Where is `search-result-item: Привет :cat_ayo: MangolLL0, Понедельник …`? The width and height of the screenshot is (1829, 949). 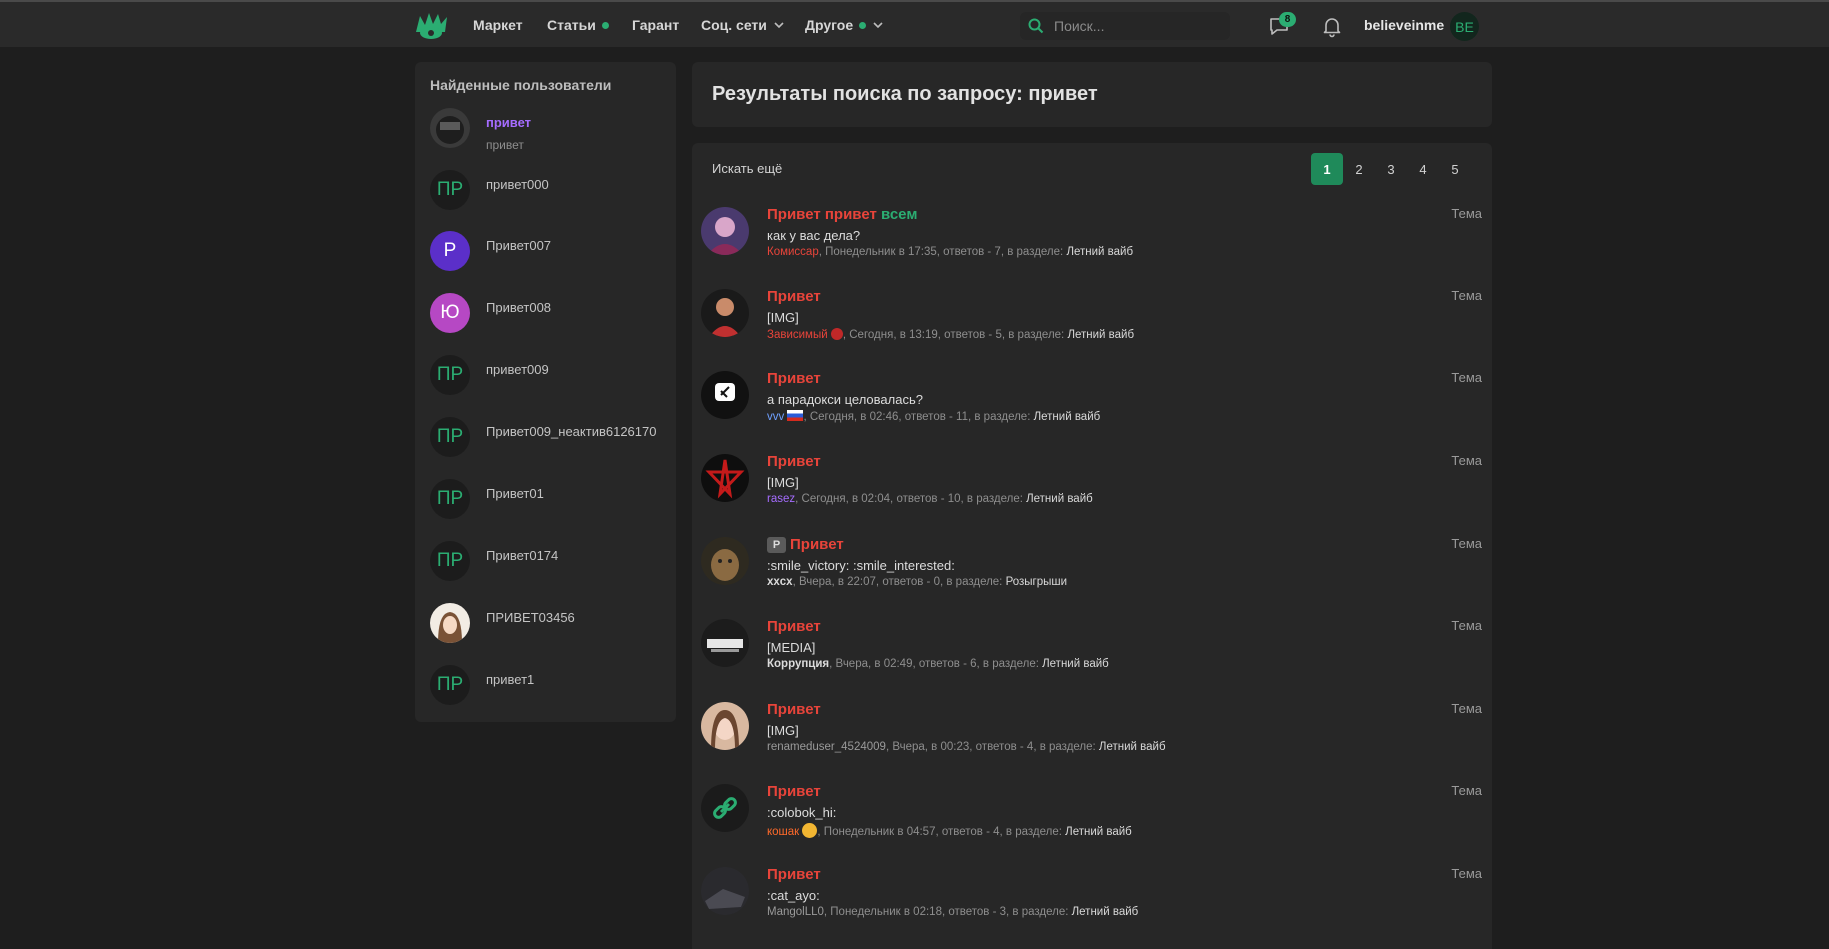
search-result-item: Привет :cat_ayo: MangolLL0, Понедельник … is located at coordinates (1092, 907).